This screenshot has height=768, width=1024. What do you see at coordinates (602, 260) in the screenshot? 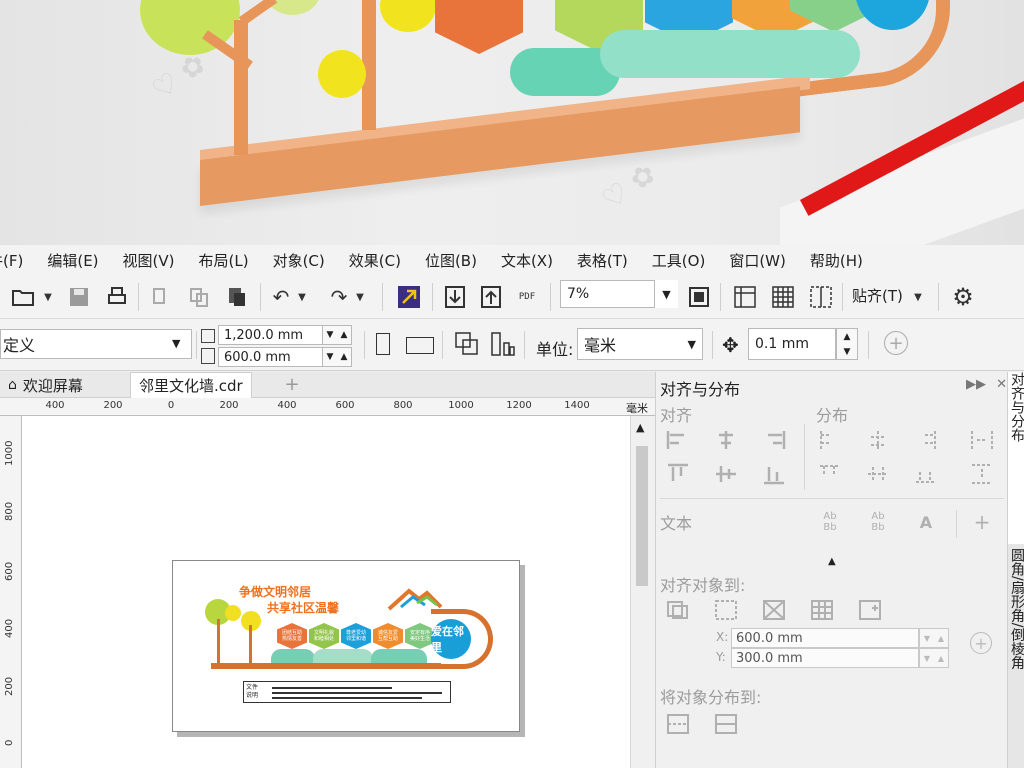
I see `menu-table: 表格(T)` at bounding box center [602, 260].